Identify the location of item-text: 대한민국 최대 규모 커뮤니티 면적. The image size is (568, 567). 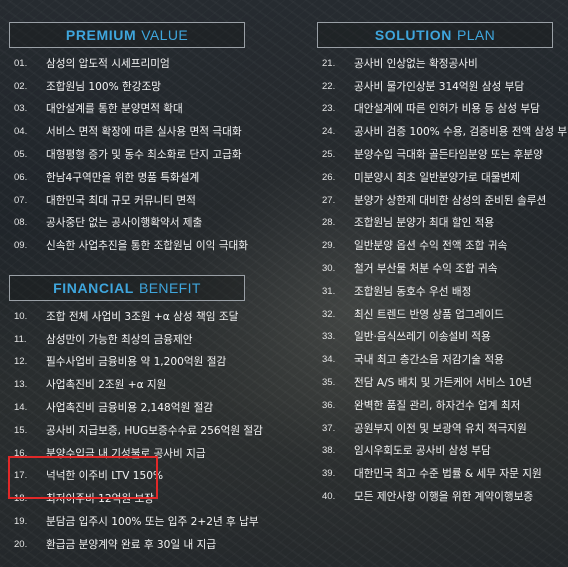
(121, 200).